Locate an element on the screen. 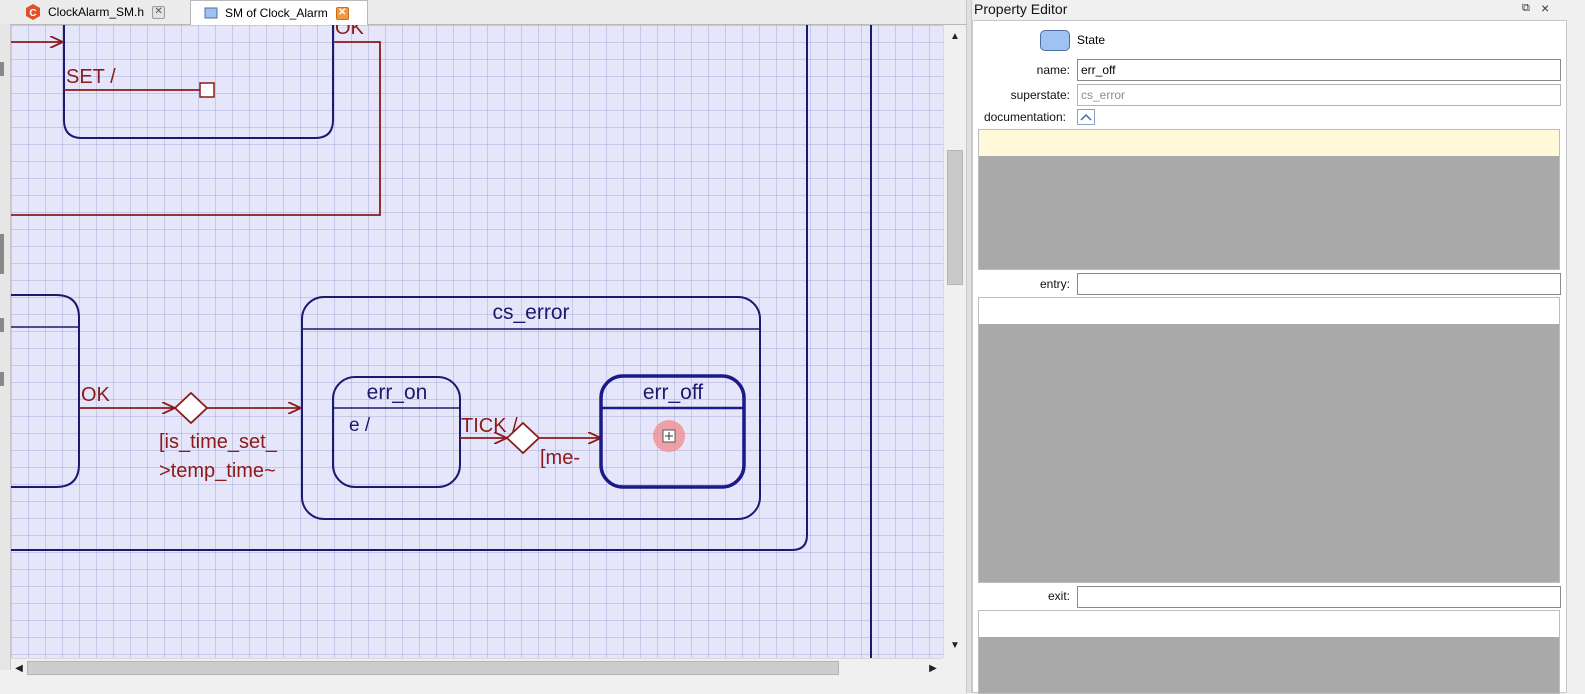 This screenshot has height=694, width=1585. err-on-entry-action: e / is located at coordinates (360, 425).